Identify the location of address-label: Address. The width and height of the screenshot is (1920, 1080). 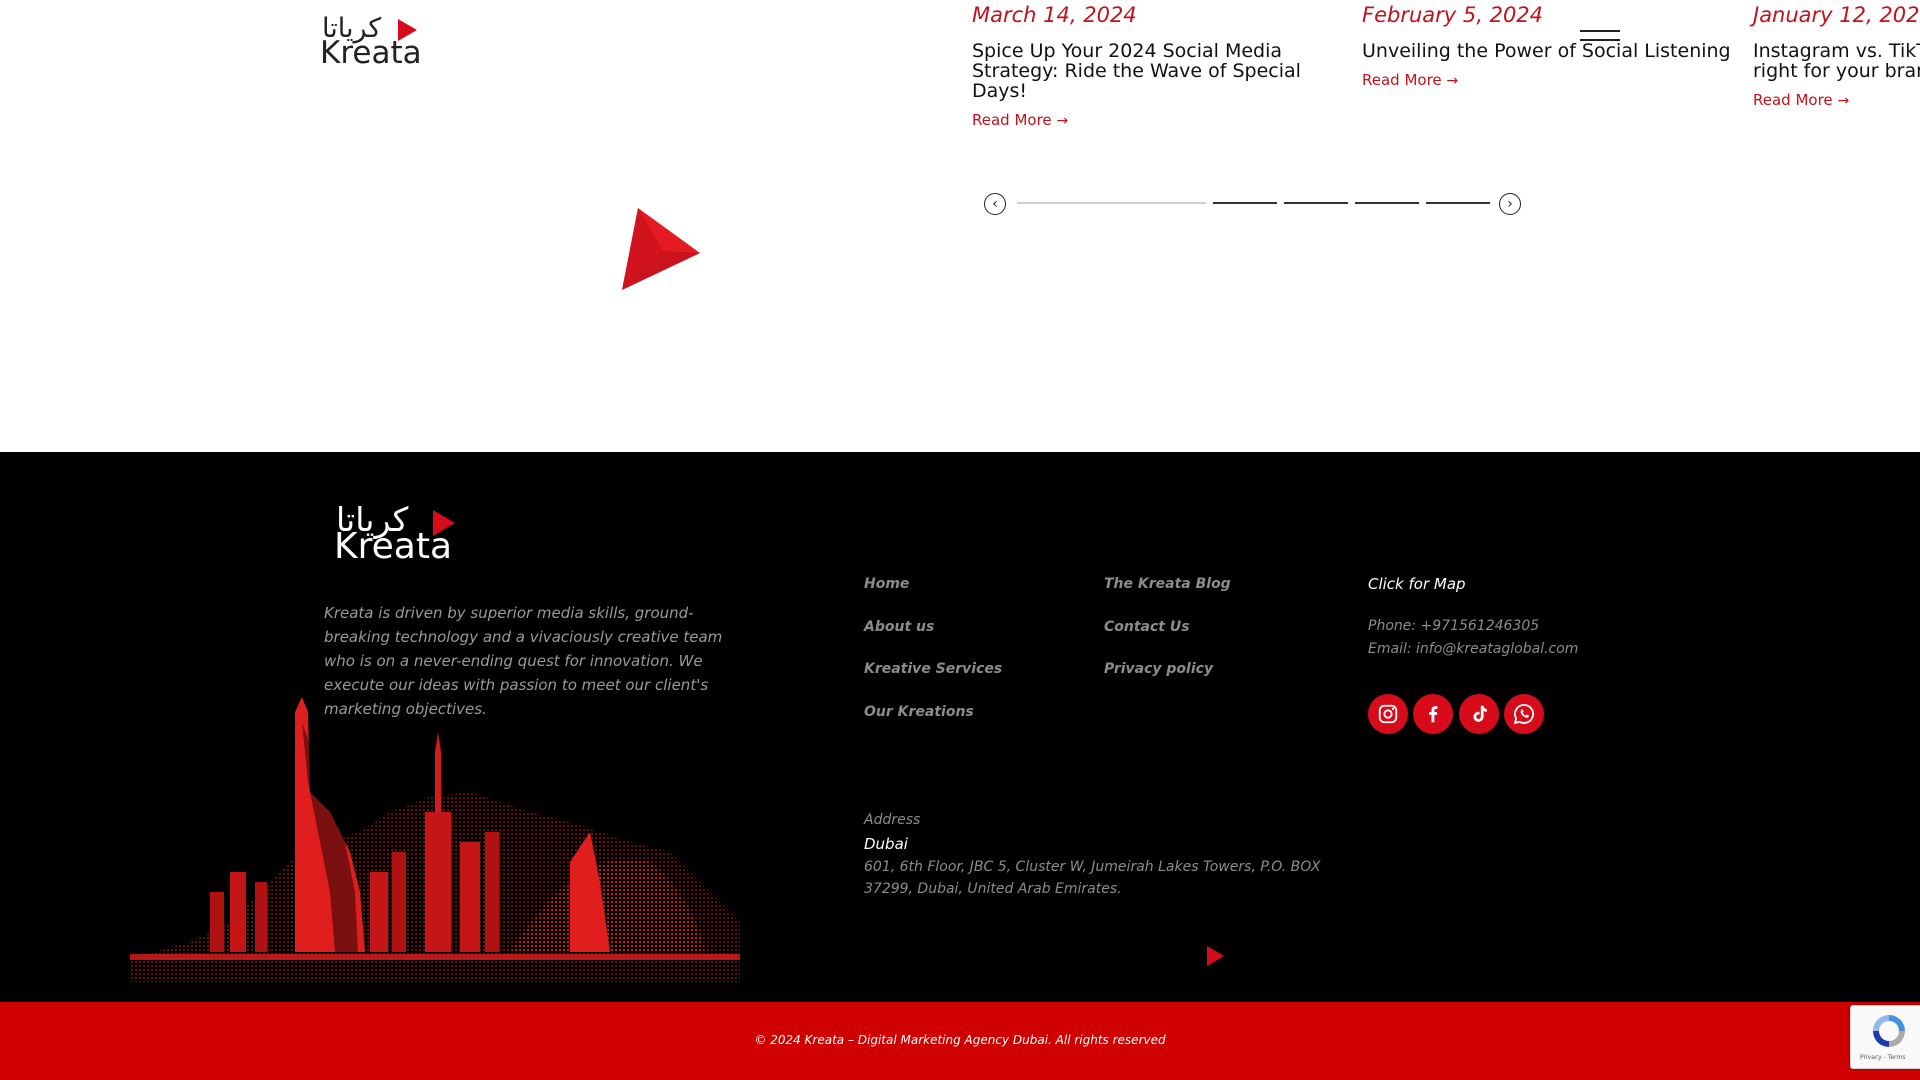
(892, 820).